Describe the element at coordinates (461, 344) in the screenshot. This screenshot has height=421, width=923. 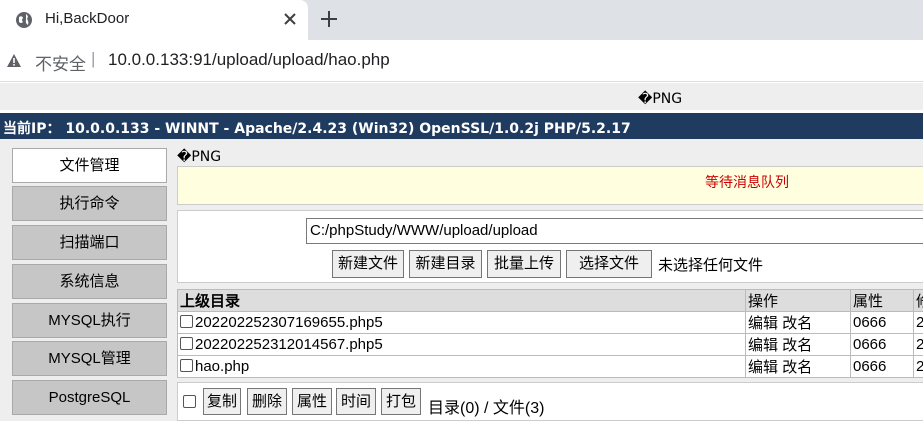
I see `file-cell: 202202252312014567.php5` at that location.